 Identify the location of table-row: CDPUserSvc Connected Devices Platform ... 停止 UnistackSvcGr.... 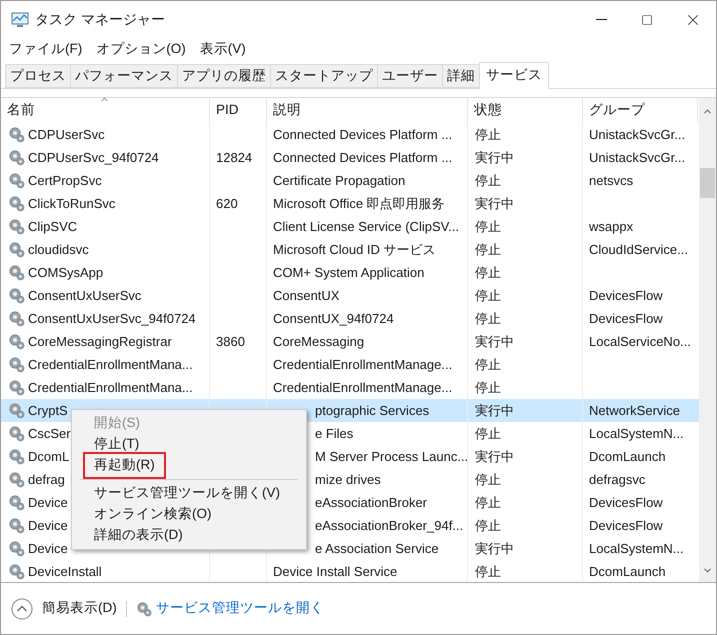
(350, 134).